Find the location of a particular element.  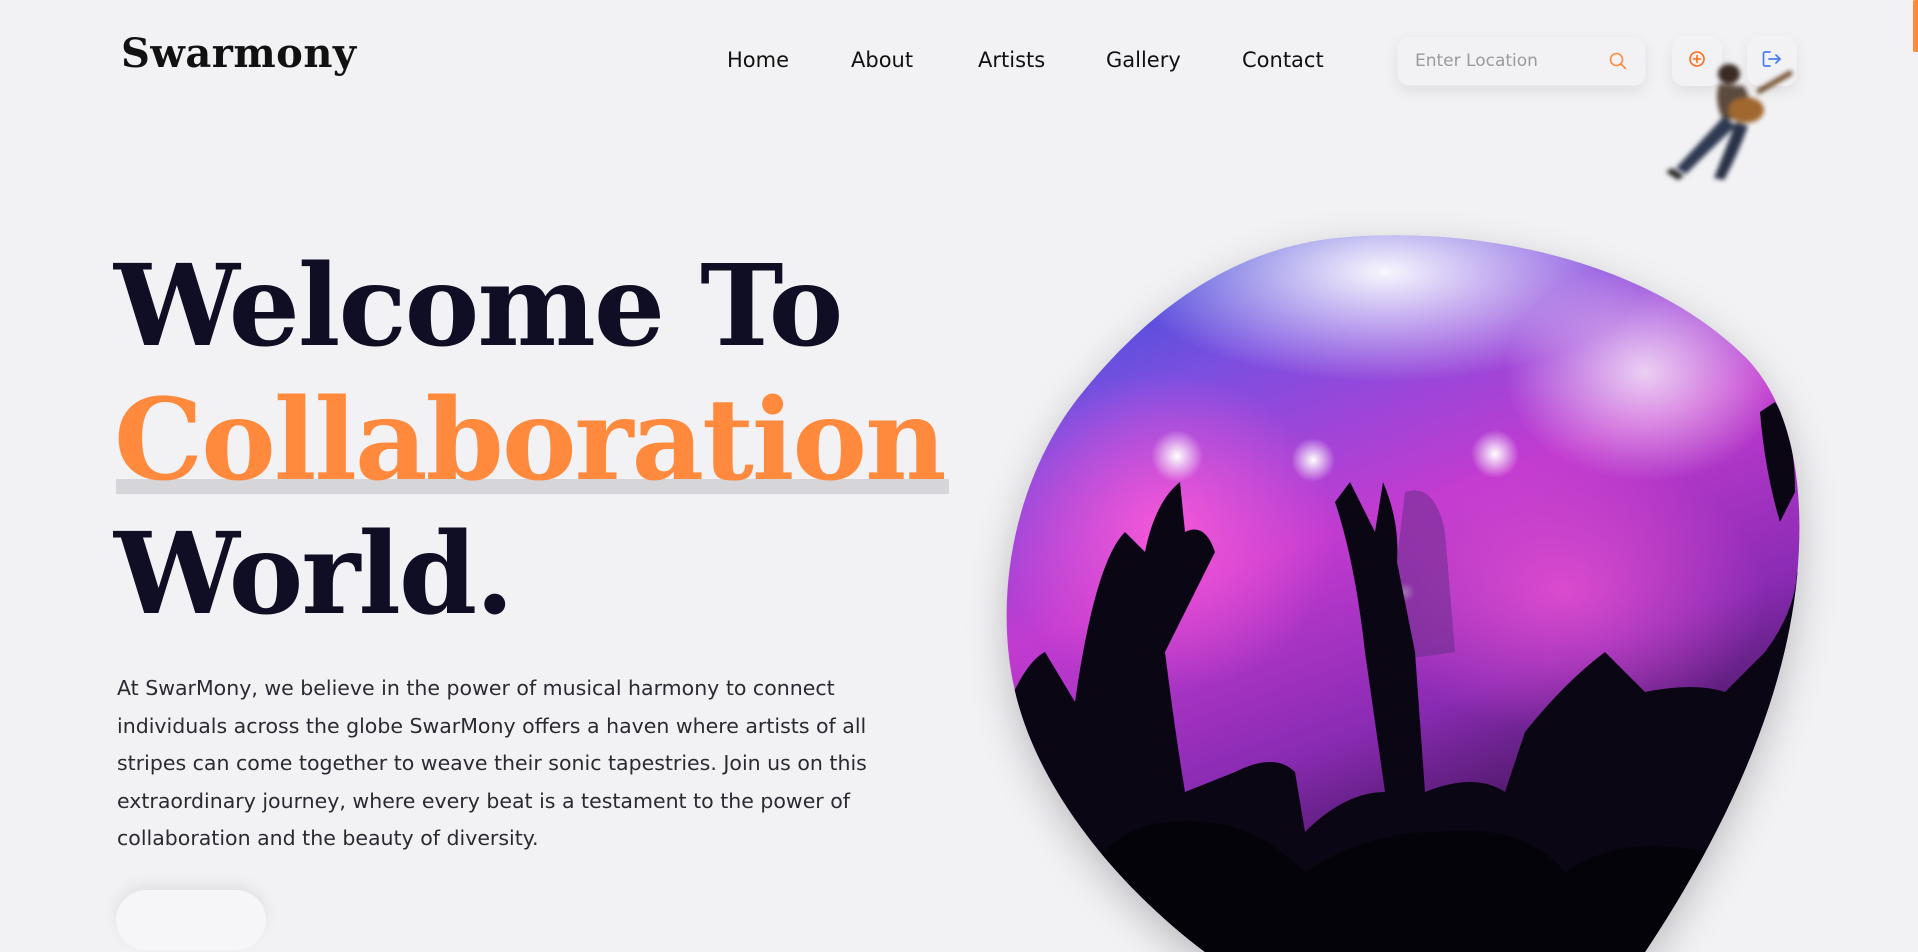

hero-title-line-1: Welcome To is located at coordinates (478, 306).